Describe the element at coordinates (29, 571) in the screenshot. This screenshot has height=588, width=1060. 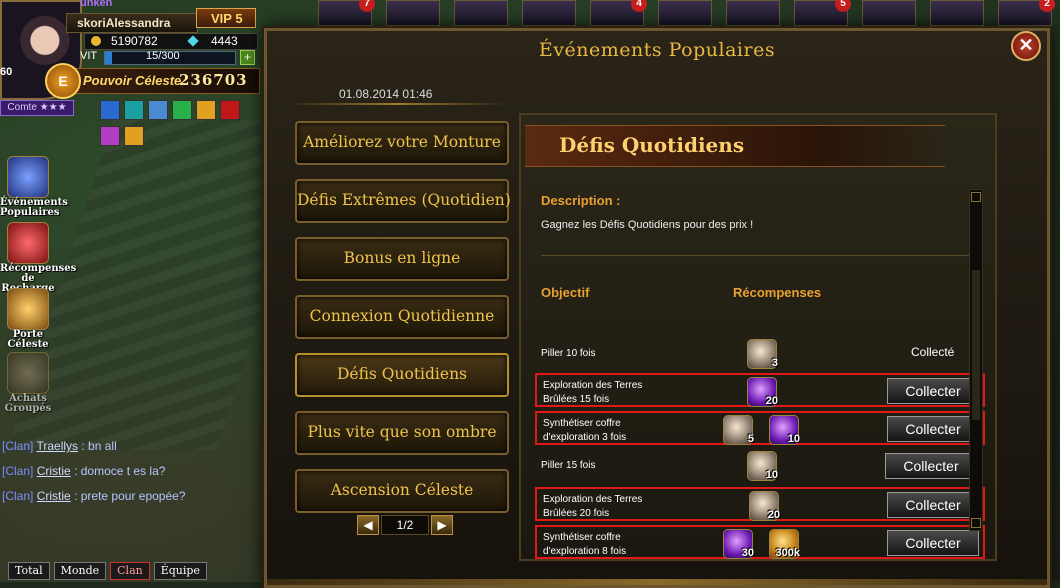
I see `chat-tab-total: Total` at that location.